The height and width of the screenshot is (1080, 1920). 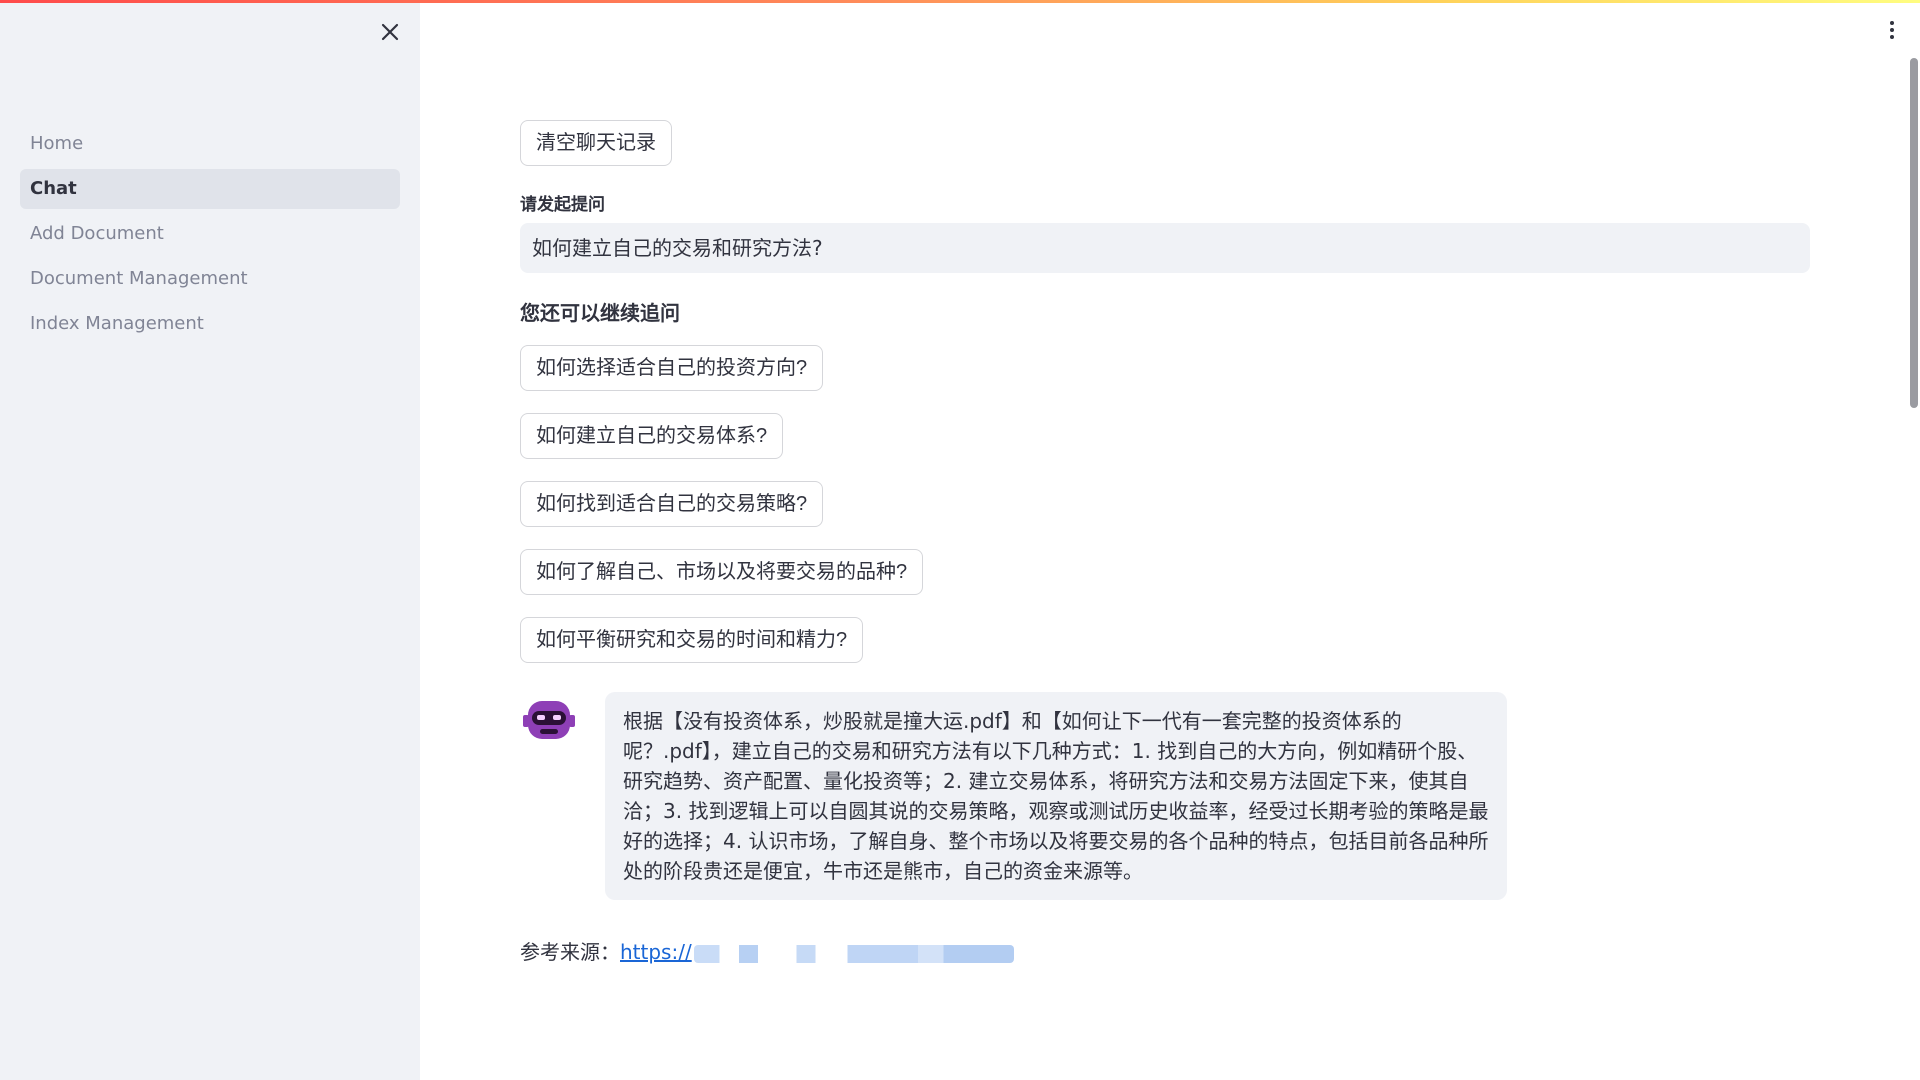 I want to click on more-vertical-icon, so click(x=1892, y=23).